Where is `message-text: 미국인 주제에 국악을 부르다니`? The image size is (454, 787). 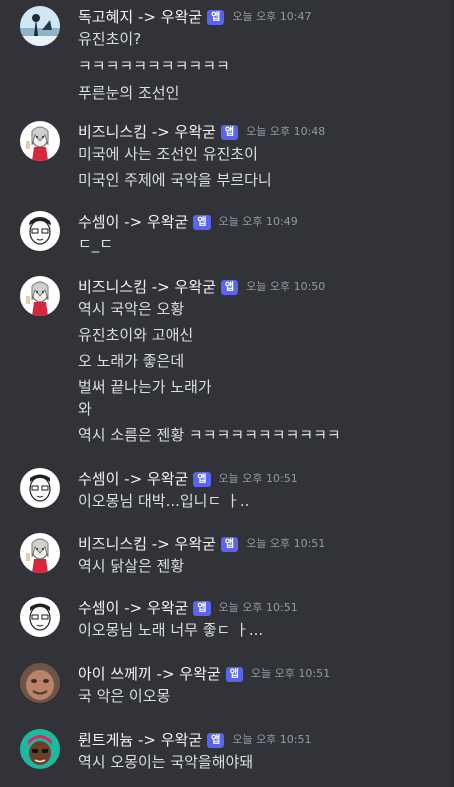 message-text: 미국인 주제에 국악을 부르다니 is located at coordinates (175, 180).